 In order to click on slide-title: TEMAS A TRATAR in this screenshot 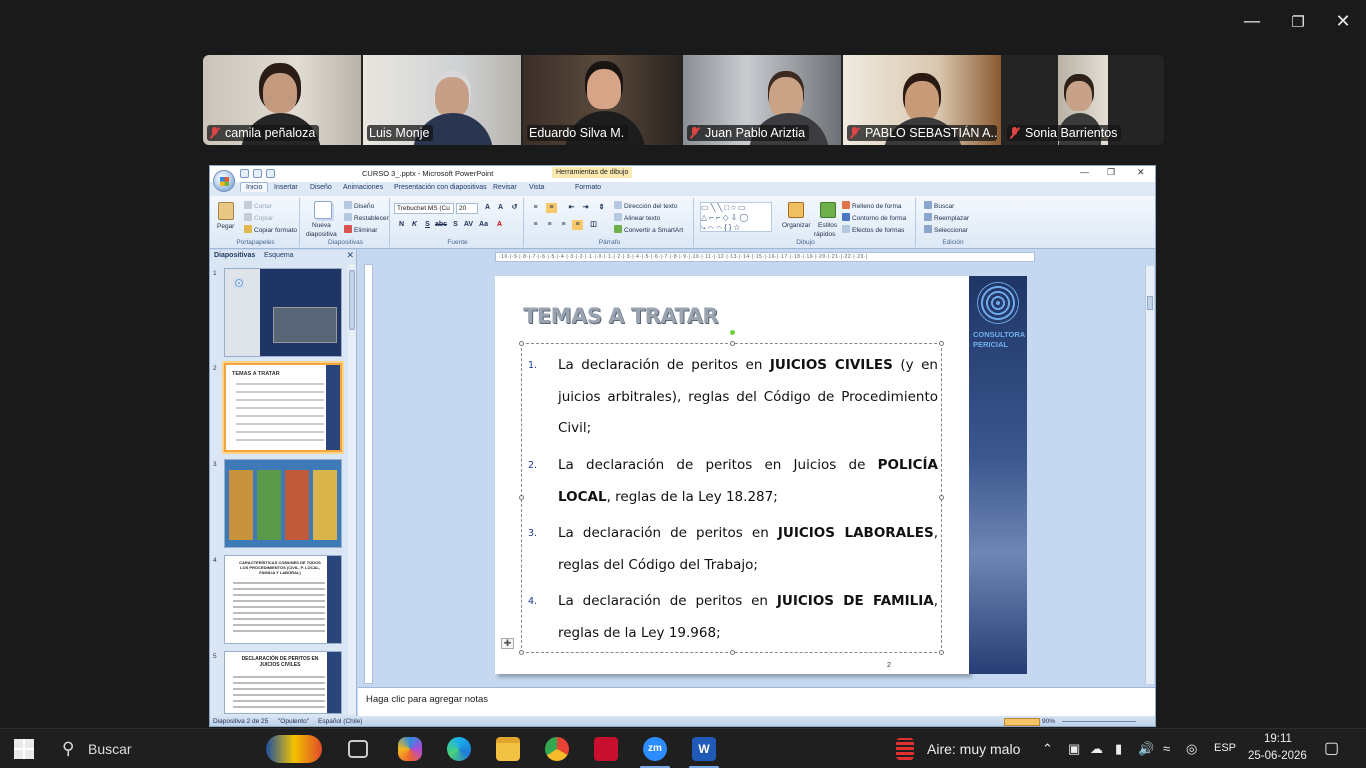, I will do `click(621, 316)`.